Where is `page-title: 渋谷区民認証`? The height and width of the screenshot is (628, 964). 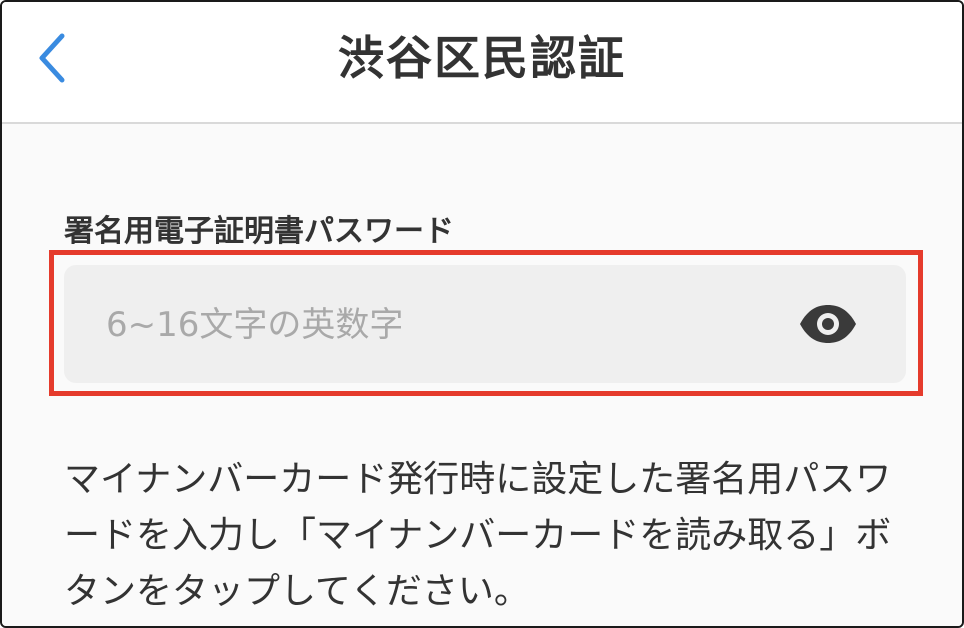 page-title: 渋谷区民認証 is located at coordinates (482, 58).